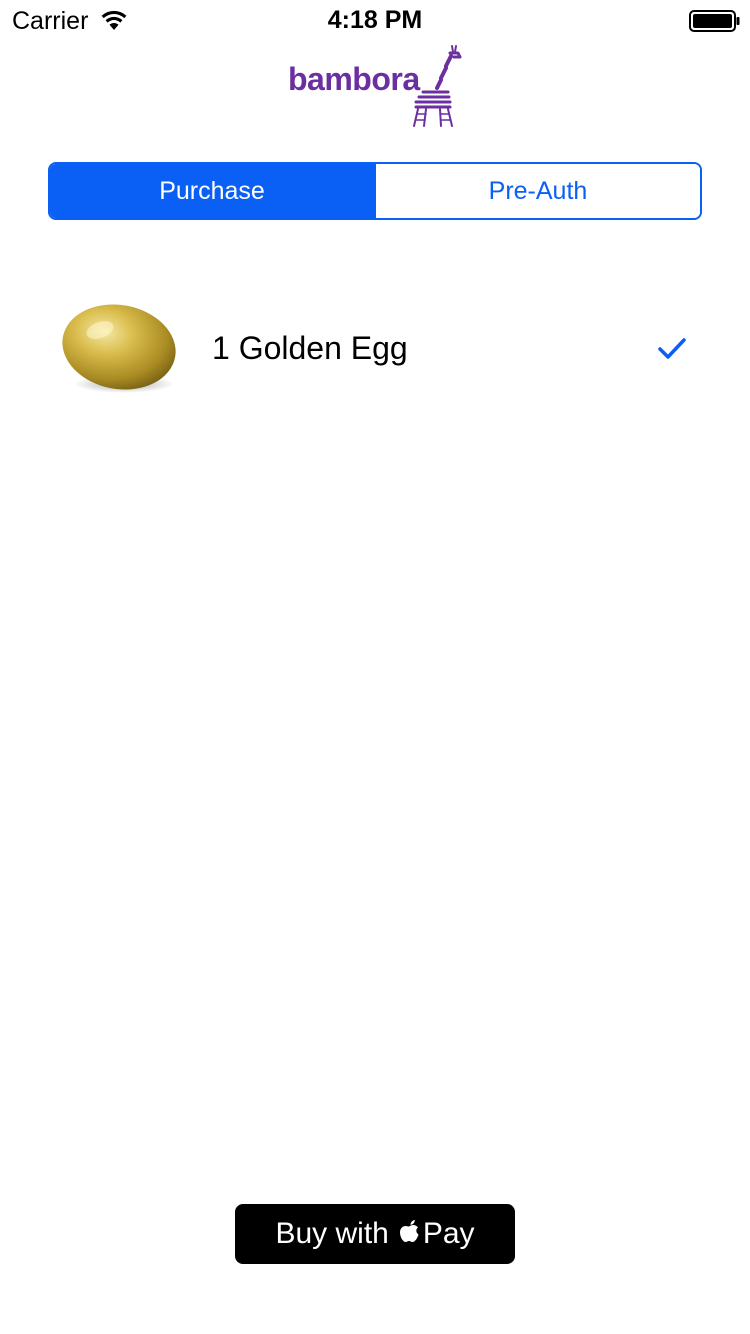 This screenshot has width=750, height=1334. I want to click on payment-type-segmented-control: Purchase Pre-Auth, so click(375, 191).